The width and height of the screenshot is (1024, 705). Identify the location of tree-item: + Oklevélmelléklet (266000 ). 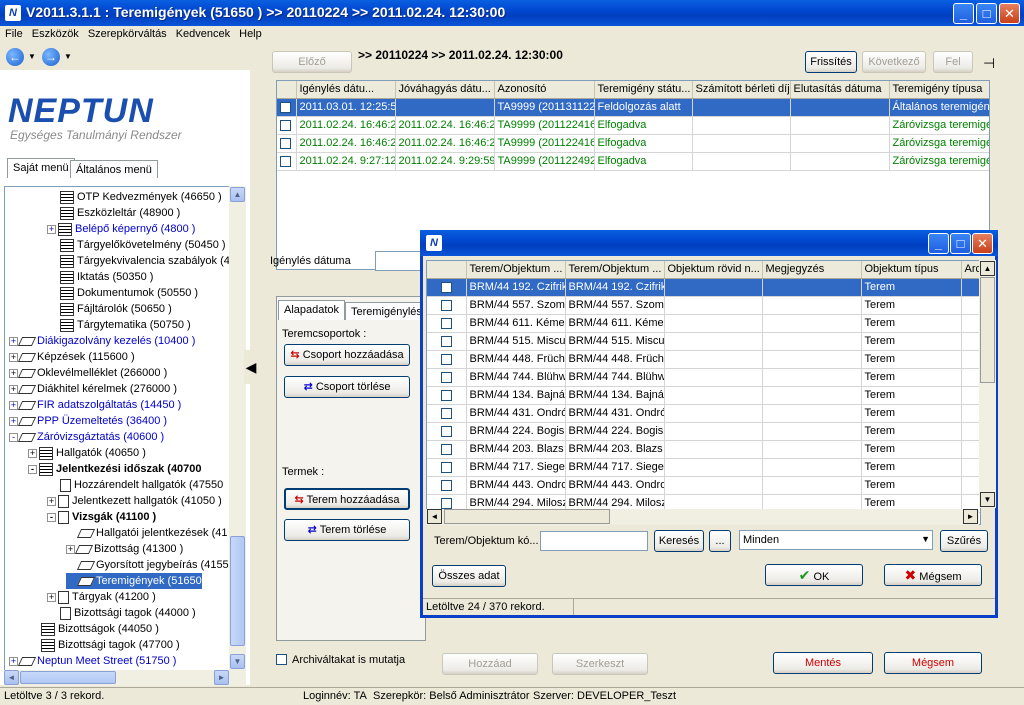
(88, 373).